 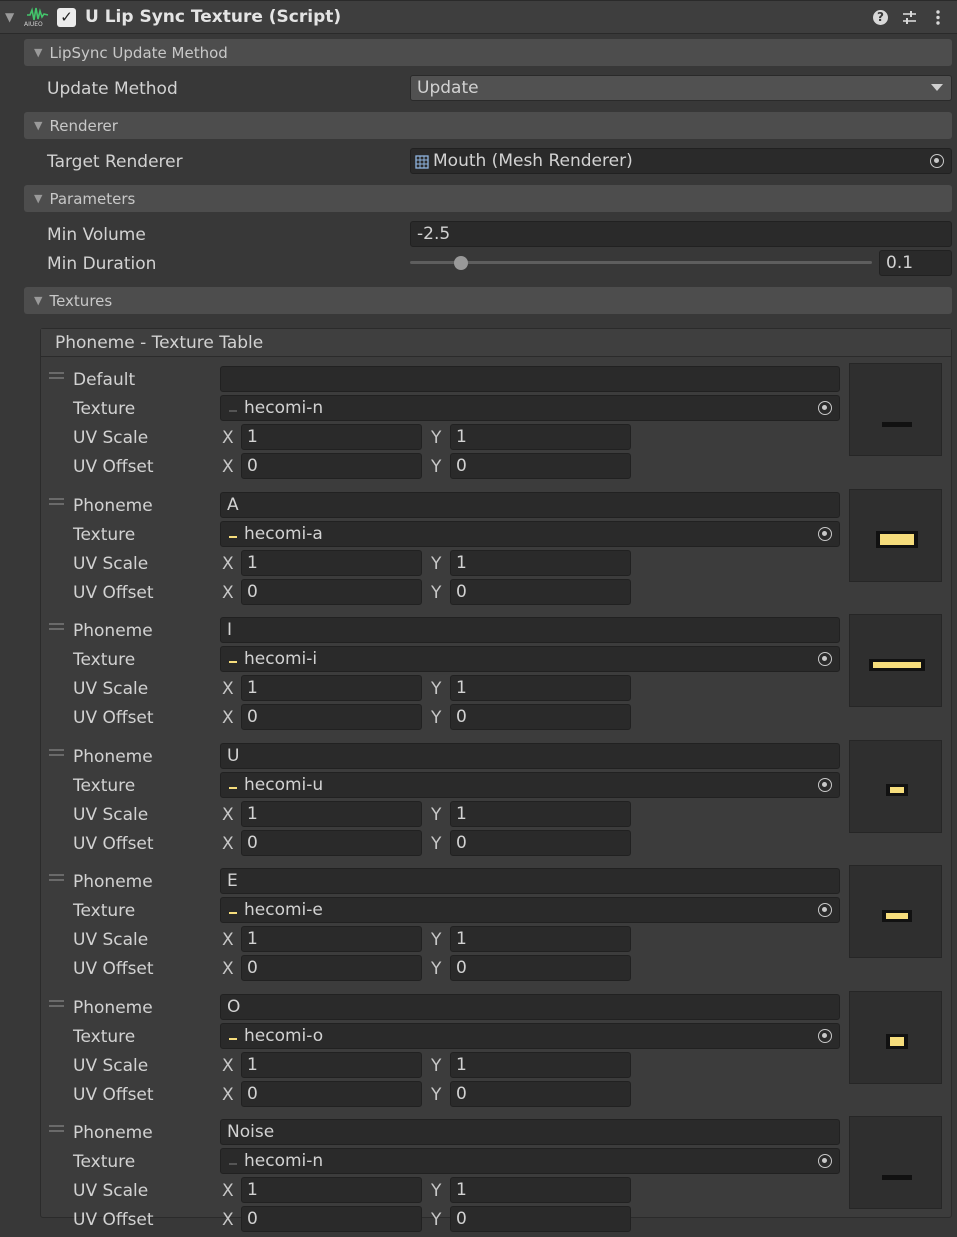 What do you see at coordinates (111, 563) in the screenshot?
I see `uv-scale-label: UV Scale` at bounding box center [111, 563].